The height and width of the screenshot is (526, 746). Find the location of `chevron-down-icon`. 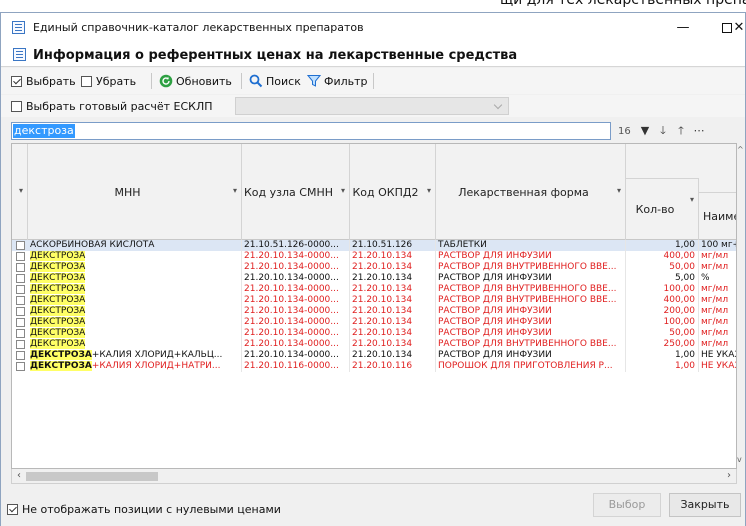

chevron-down-icon is located at coordinates (498, 105).